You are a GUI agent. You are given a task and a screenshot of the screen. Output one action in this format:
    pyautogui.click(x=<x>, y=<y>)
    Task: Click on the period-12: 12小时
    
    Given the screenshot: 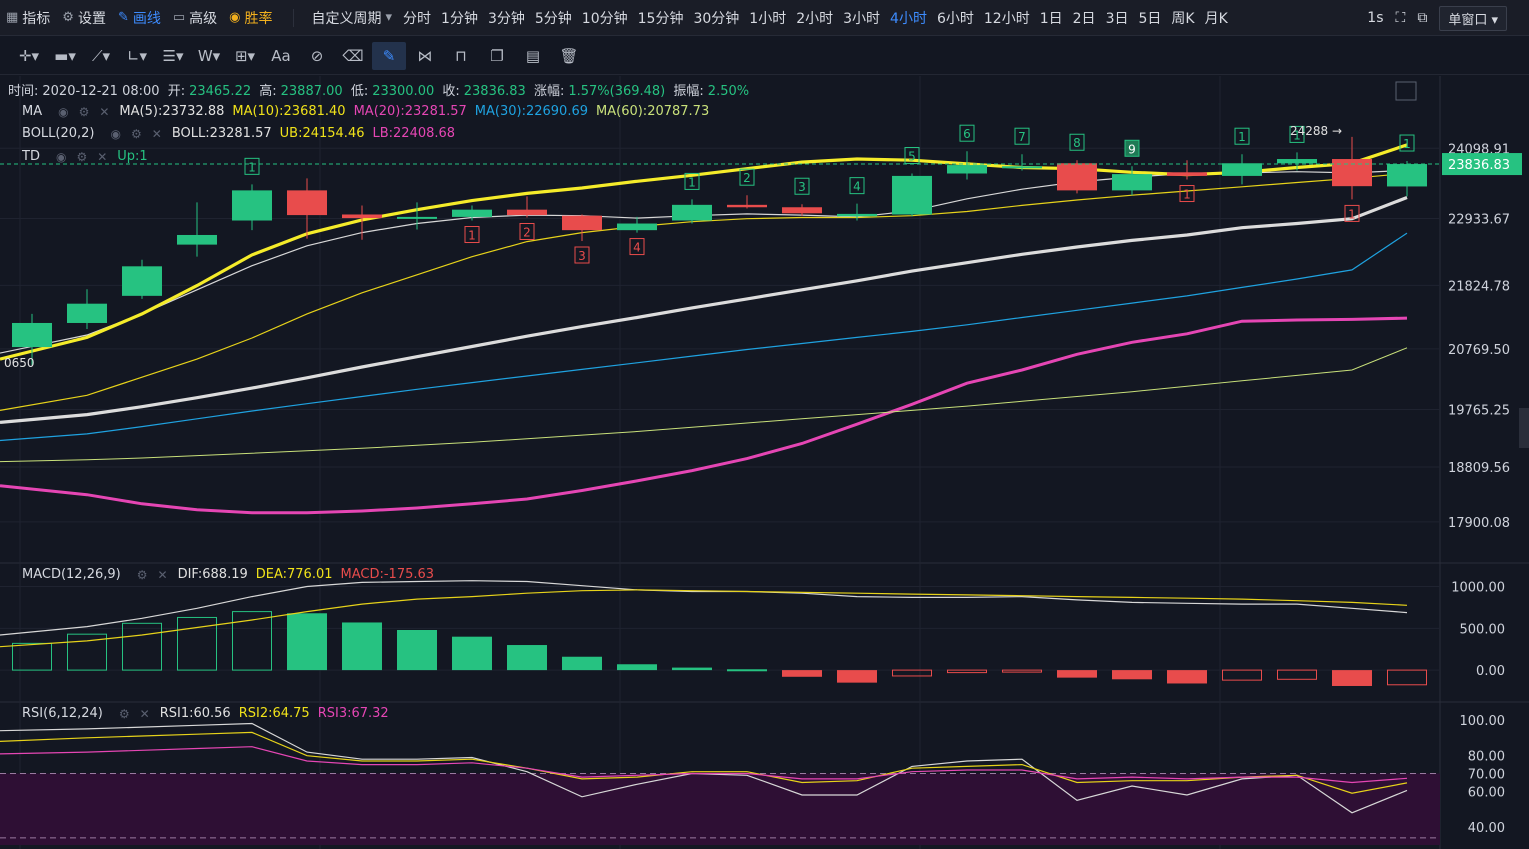 What is the action you would take?
    pyautogui.click(x=1007, y=18)
    